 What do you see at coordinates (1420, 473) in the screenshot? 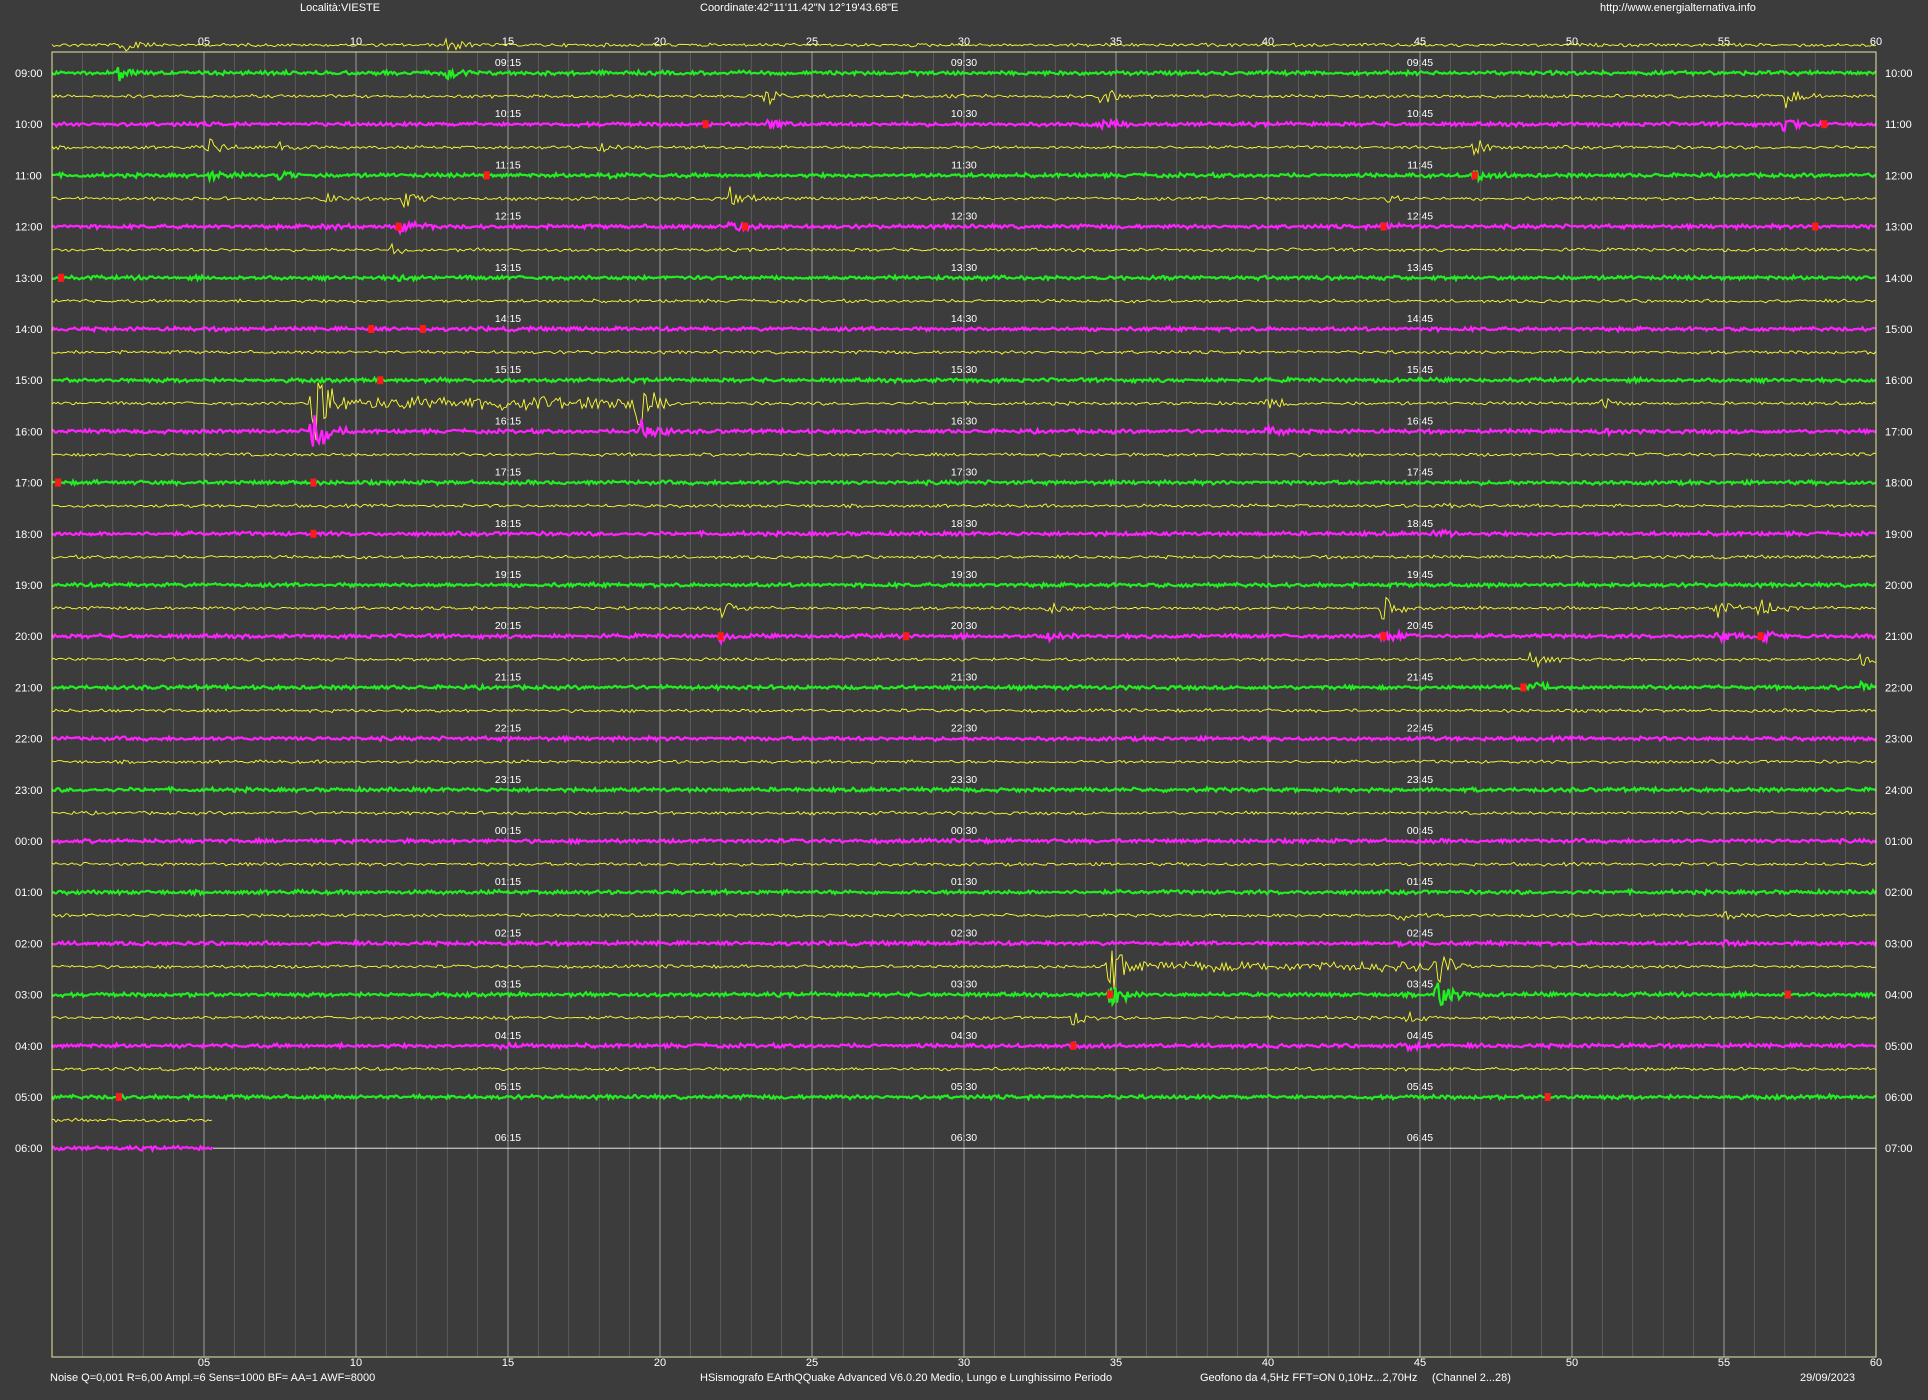
I see `quarter-hour-label: 17:45` at bounding box center [1420, 473].